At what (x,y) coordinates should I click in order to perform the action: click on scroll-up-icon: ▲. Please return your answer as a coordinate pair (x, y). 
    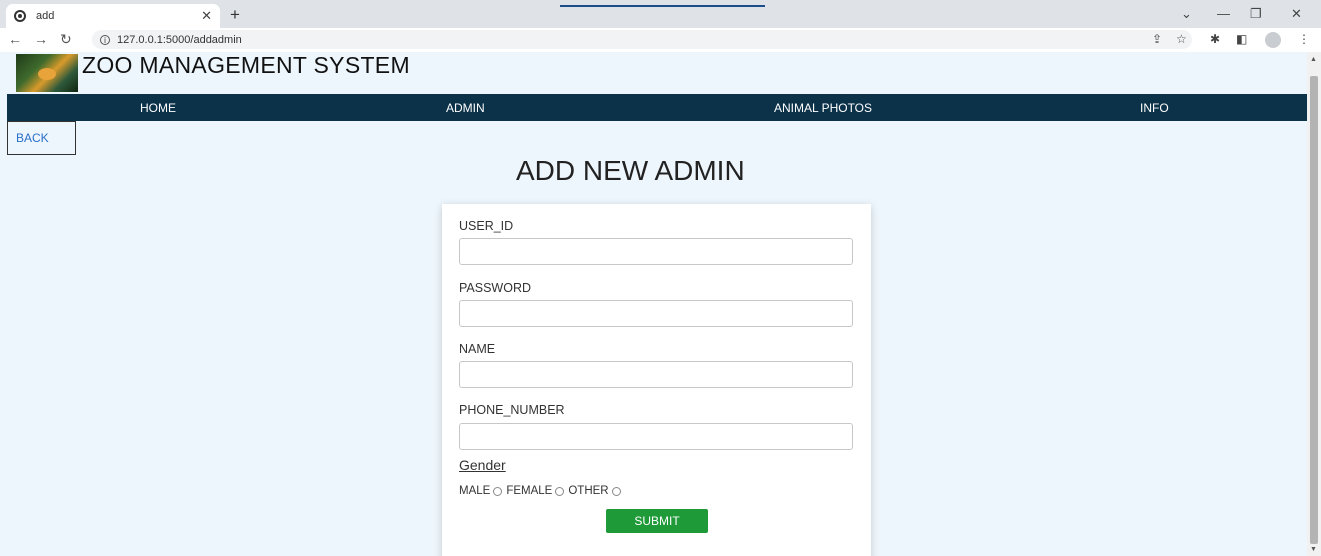
    Looking at the image, I should click on (1313, 59).